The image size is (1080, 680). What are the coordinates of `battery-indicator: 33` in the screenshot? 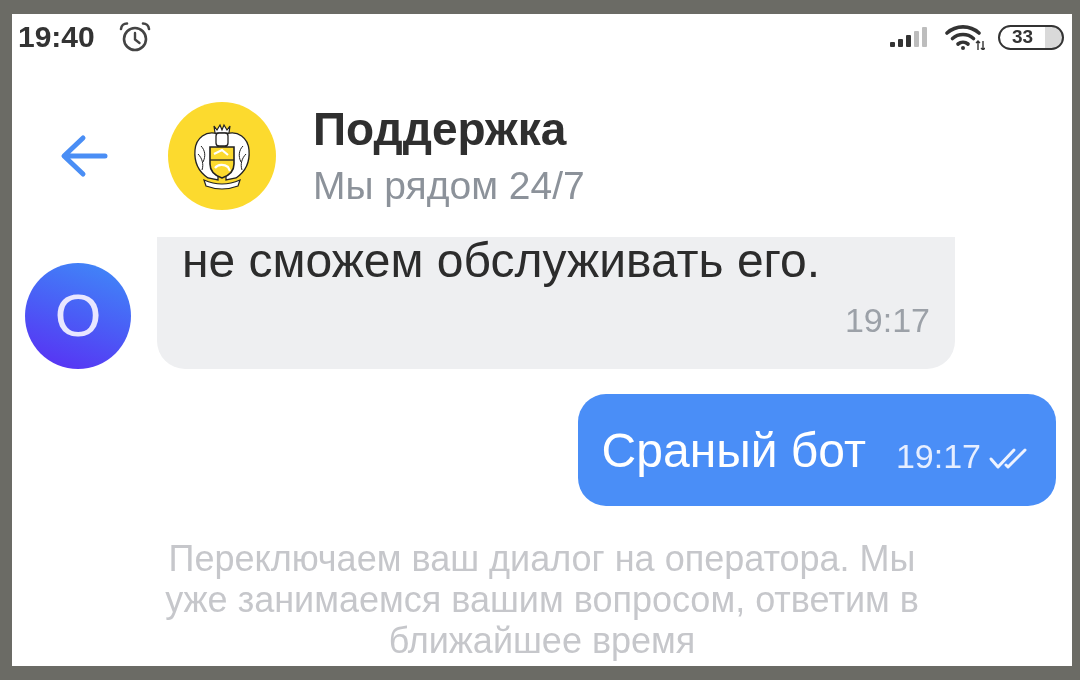 It's located at (1031, 37).